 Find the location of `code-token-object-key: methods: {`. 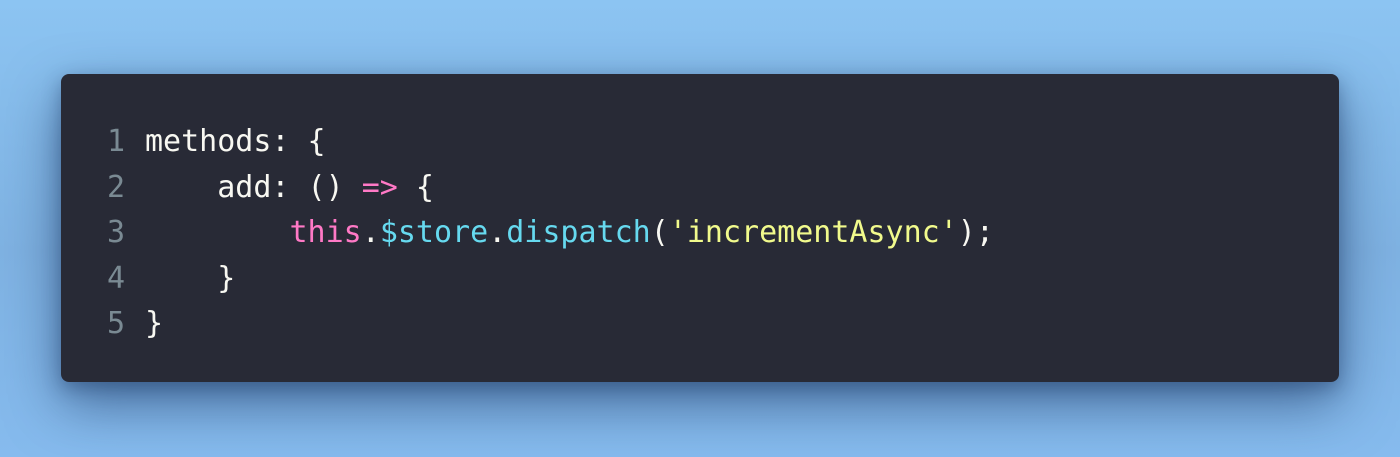

code-token-object-key: methods: { is located at coordinates (235, 141).